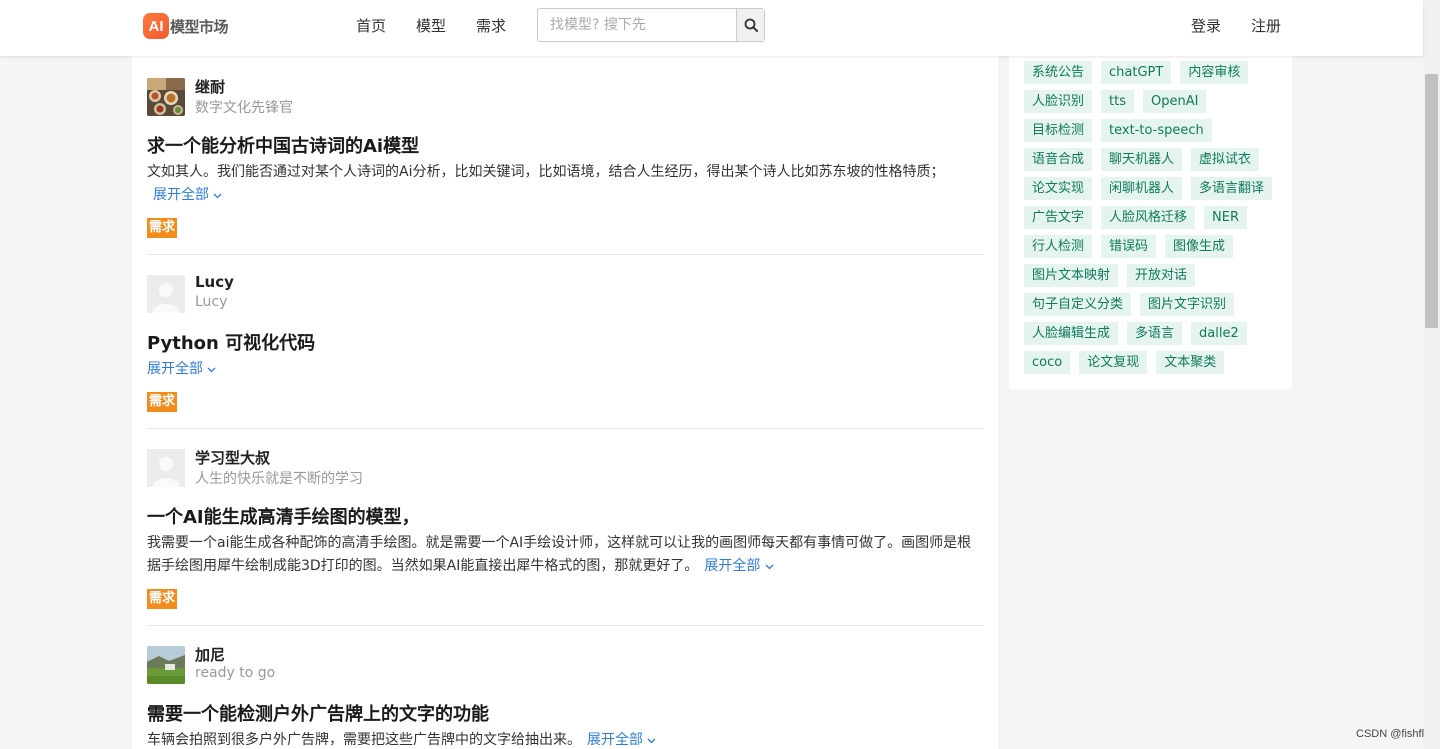  I want to click on post-title: Python 可视化代码, so click(231, 342).